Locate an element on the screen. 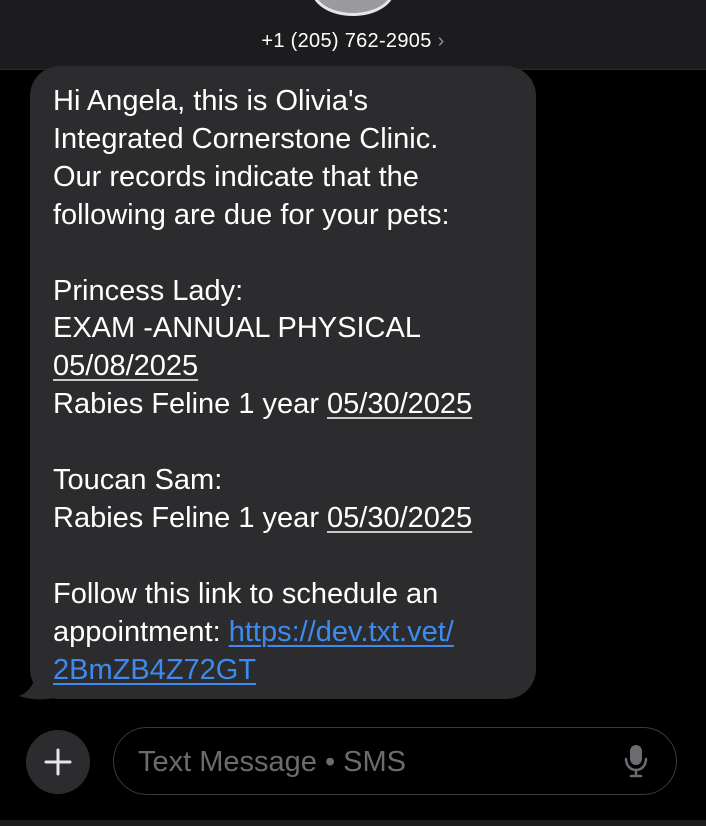 The height and width of the screenshot is (826, 706). microphone-icon is located at coordinates (636, 761).